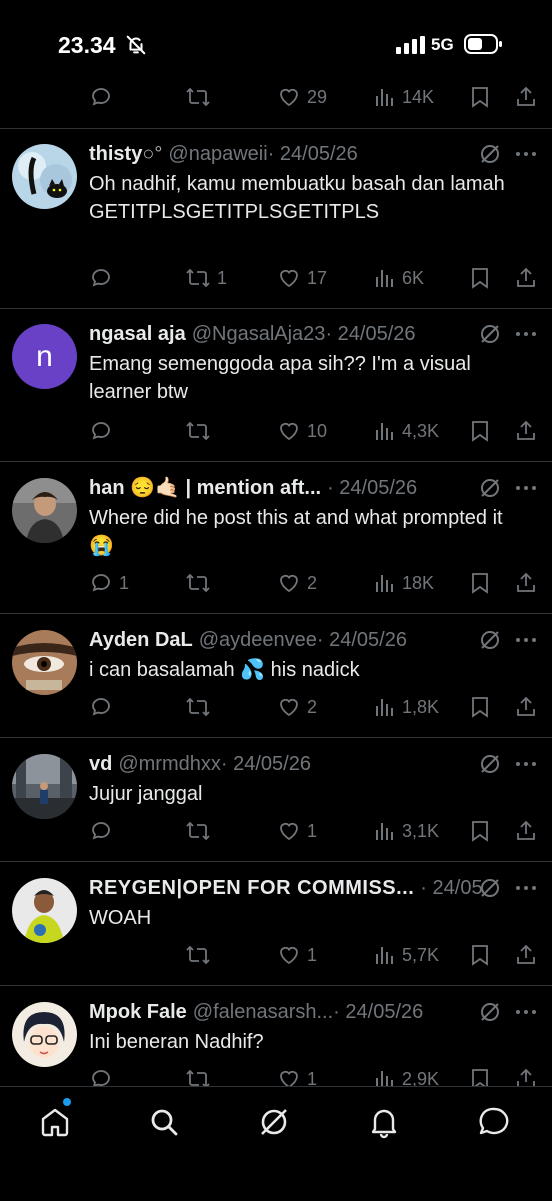  I want to click on reply-icon, so click(101, 278).